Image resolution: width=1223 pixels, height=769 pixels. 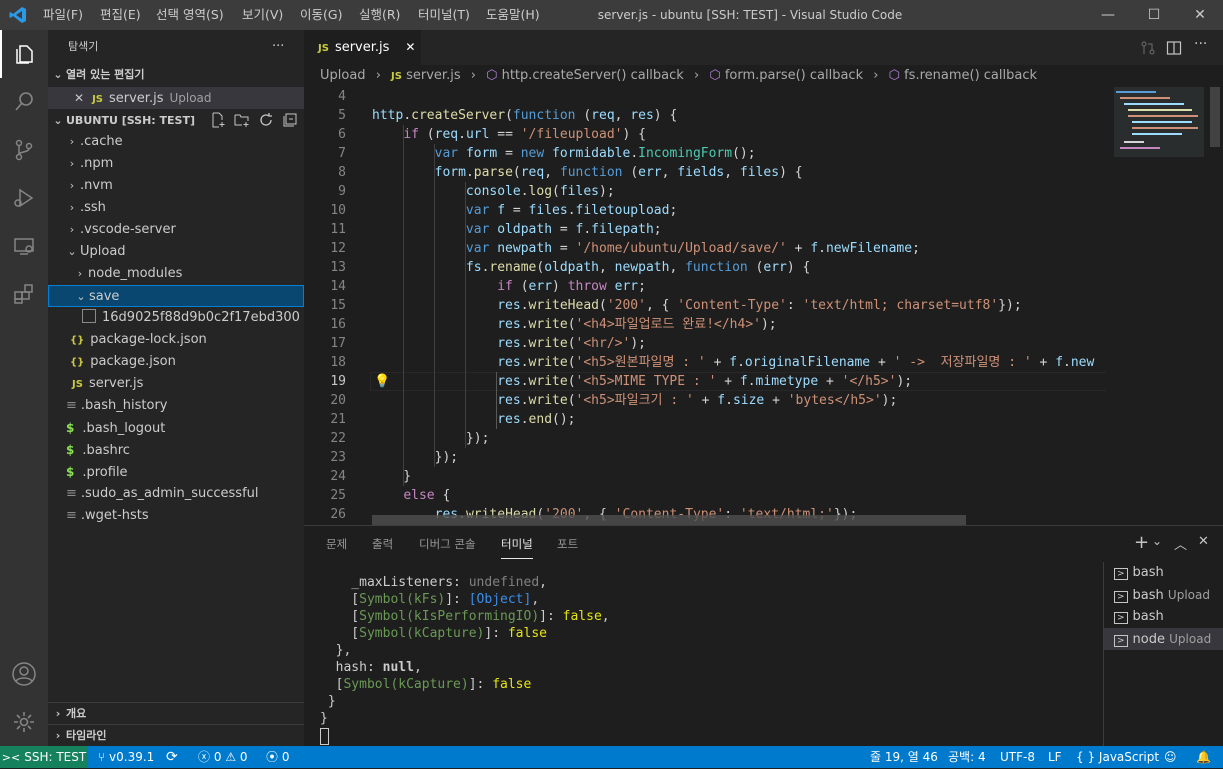 I want to click on tree-item-vscode-server: › .vscode-server, so click(x=176, y=230).